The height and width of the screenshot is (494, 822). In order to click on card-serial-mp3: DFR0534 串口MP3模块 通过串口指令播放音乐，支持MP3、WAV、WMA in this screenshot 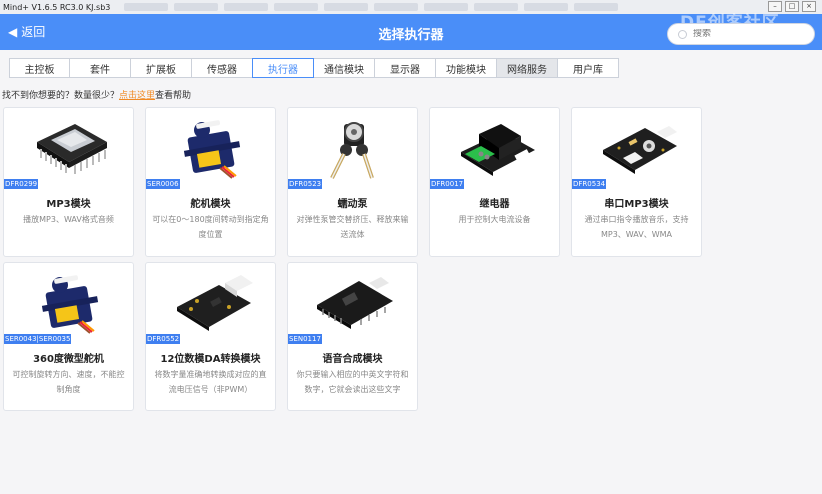, I will do `click(636, 182)`.